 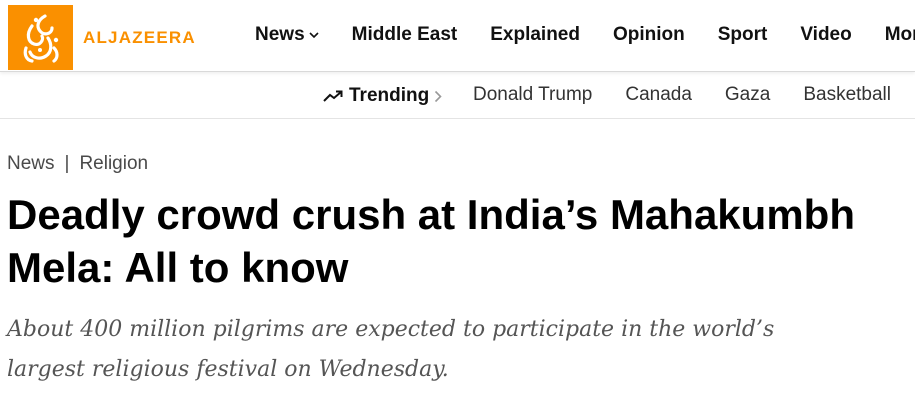 What do you see at coordinates (333, 96) in the screenshot?
I see `trending-arrow-icon` at bounding box center [333, 96].